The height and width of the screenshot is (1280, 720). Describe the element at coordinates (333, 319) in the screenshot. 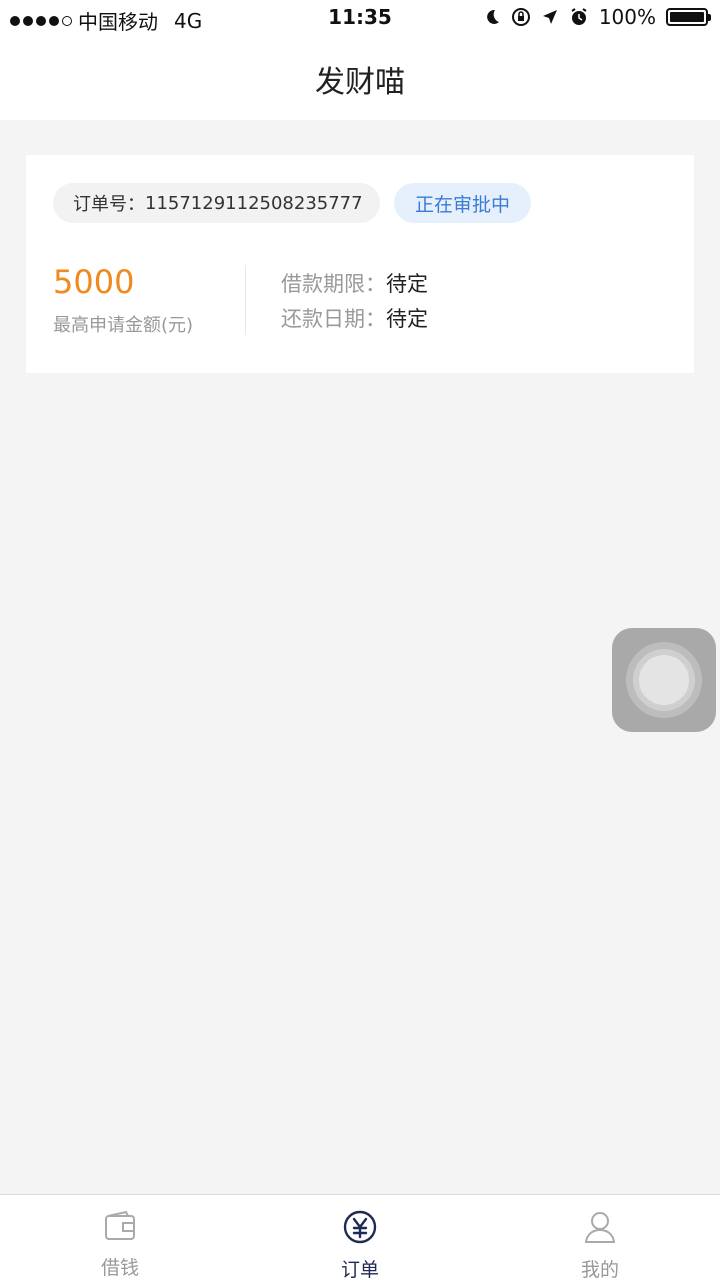

I see `repay-date-label: 还款日期：` at that location.